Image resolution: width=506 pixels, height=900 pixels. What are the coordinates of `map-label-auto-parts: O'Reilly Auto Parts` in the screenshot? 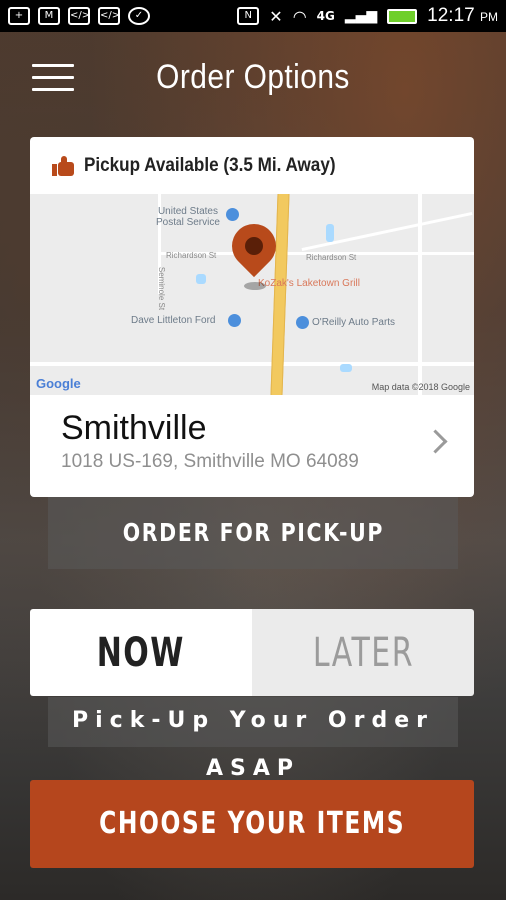 It's located at (354, 322).